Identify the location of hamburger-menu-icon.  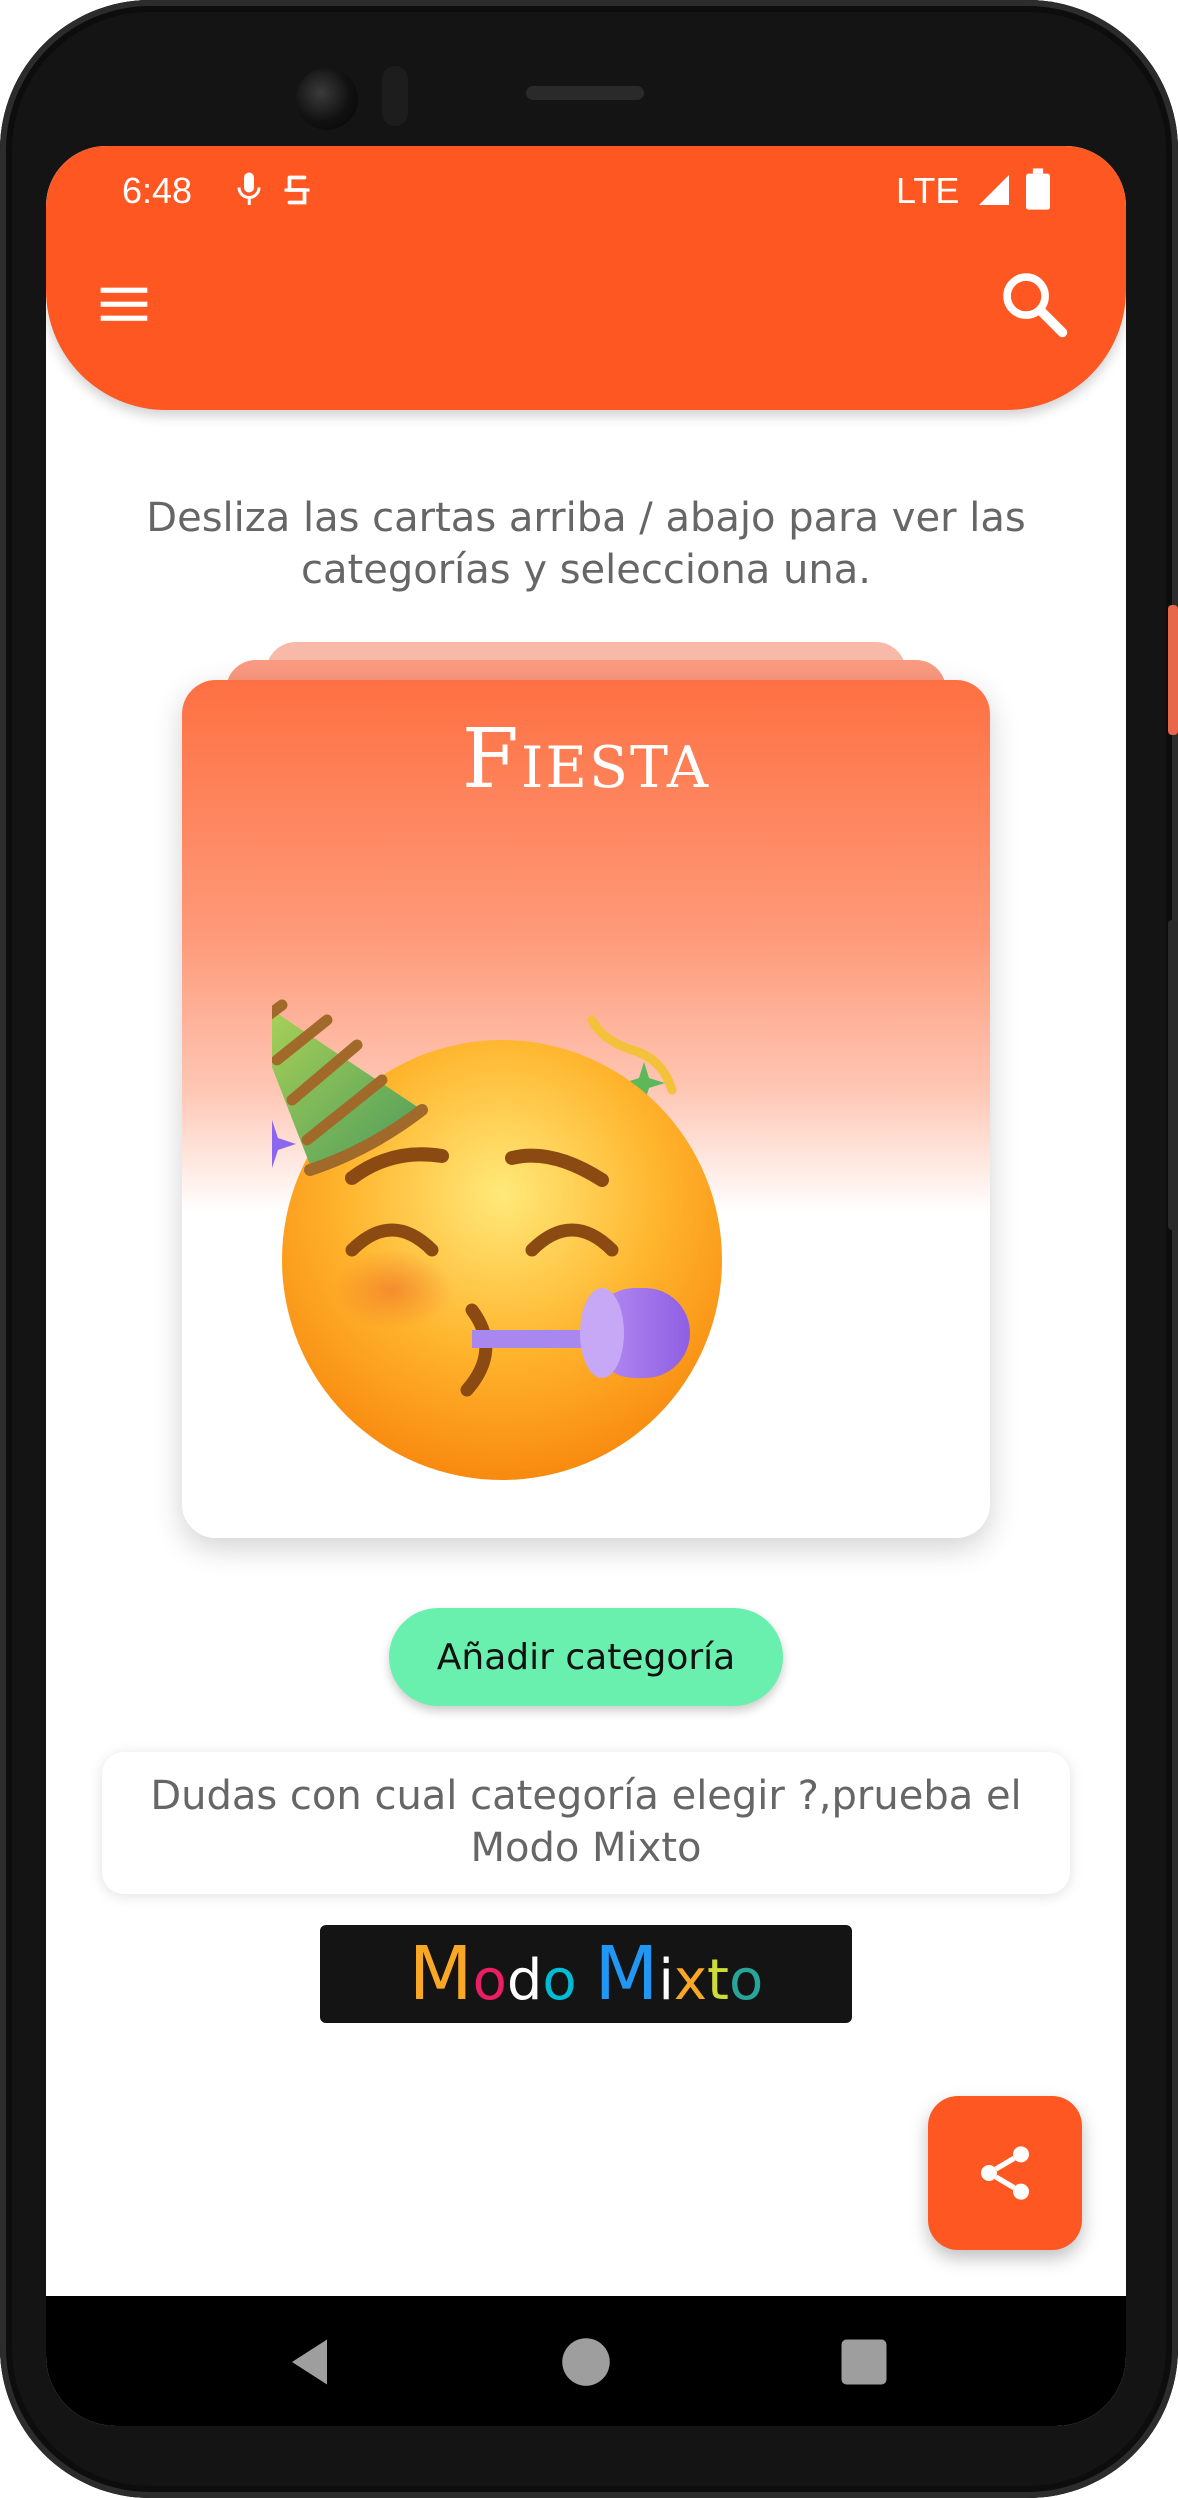
(124, 304).